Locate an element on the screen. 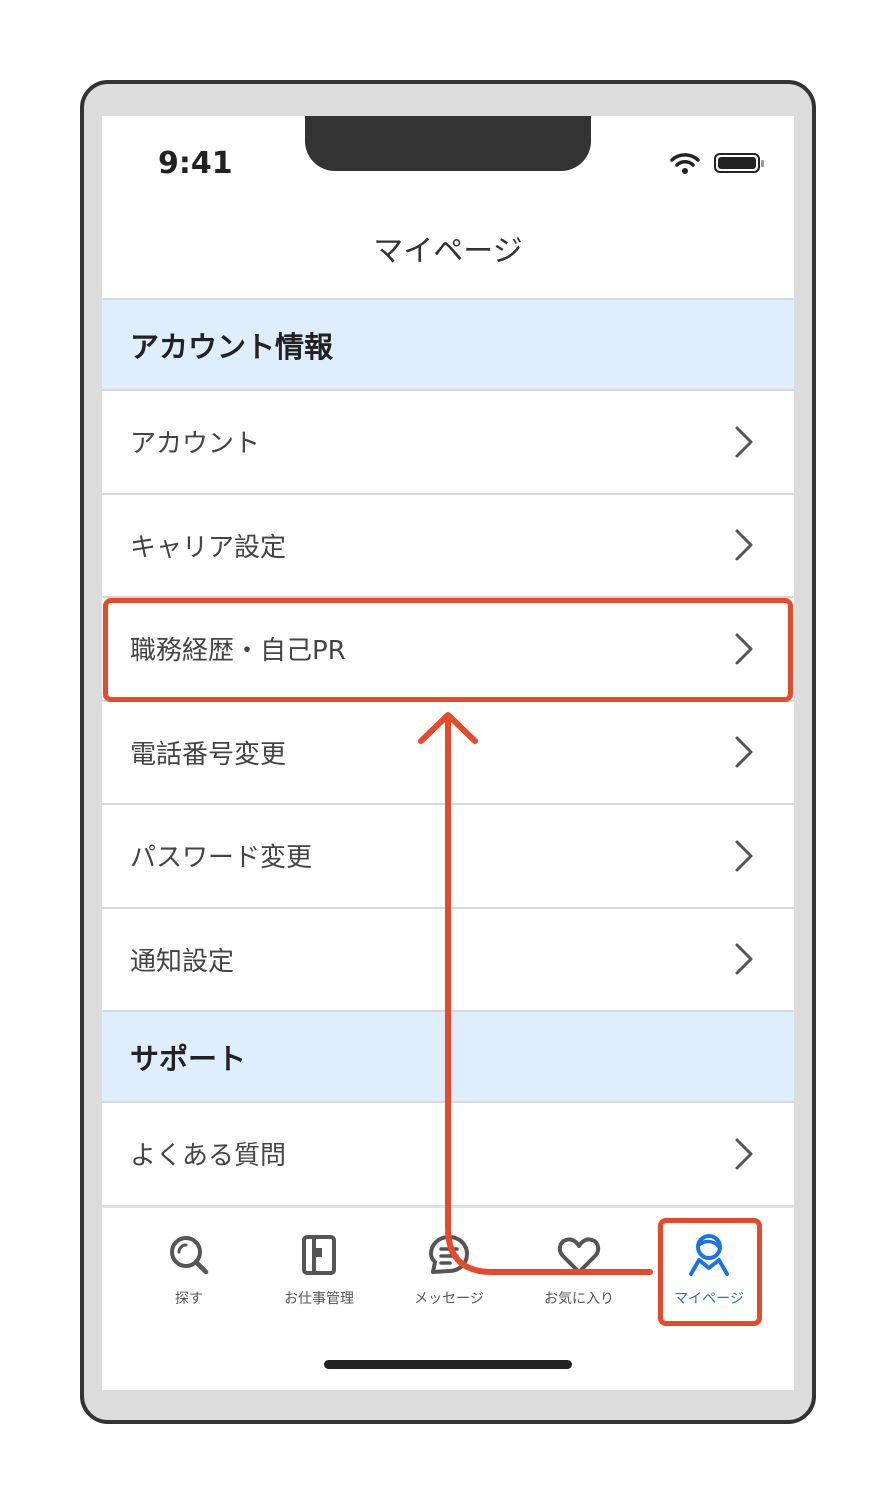 The width and height of the screenshot is (896, 1504). notch is located at coordinates (448, 143).